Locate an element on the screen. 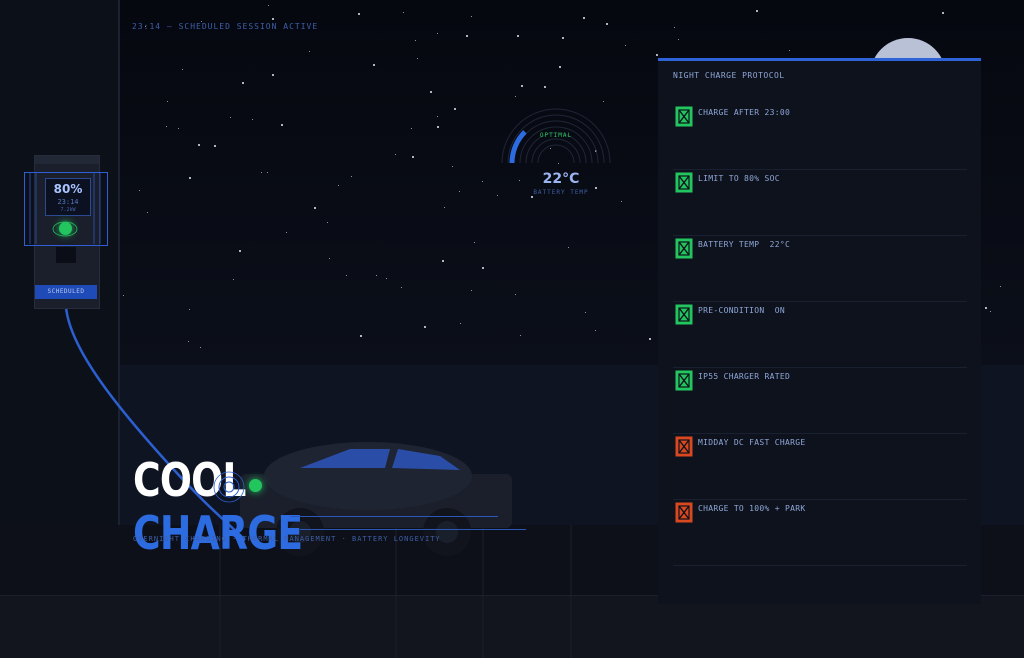 The width and height of the screenshot is (1024, 658). charger-status-led is located at coordinates (65, 228).